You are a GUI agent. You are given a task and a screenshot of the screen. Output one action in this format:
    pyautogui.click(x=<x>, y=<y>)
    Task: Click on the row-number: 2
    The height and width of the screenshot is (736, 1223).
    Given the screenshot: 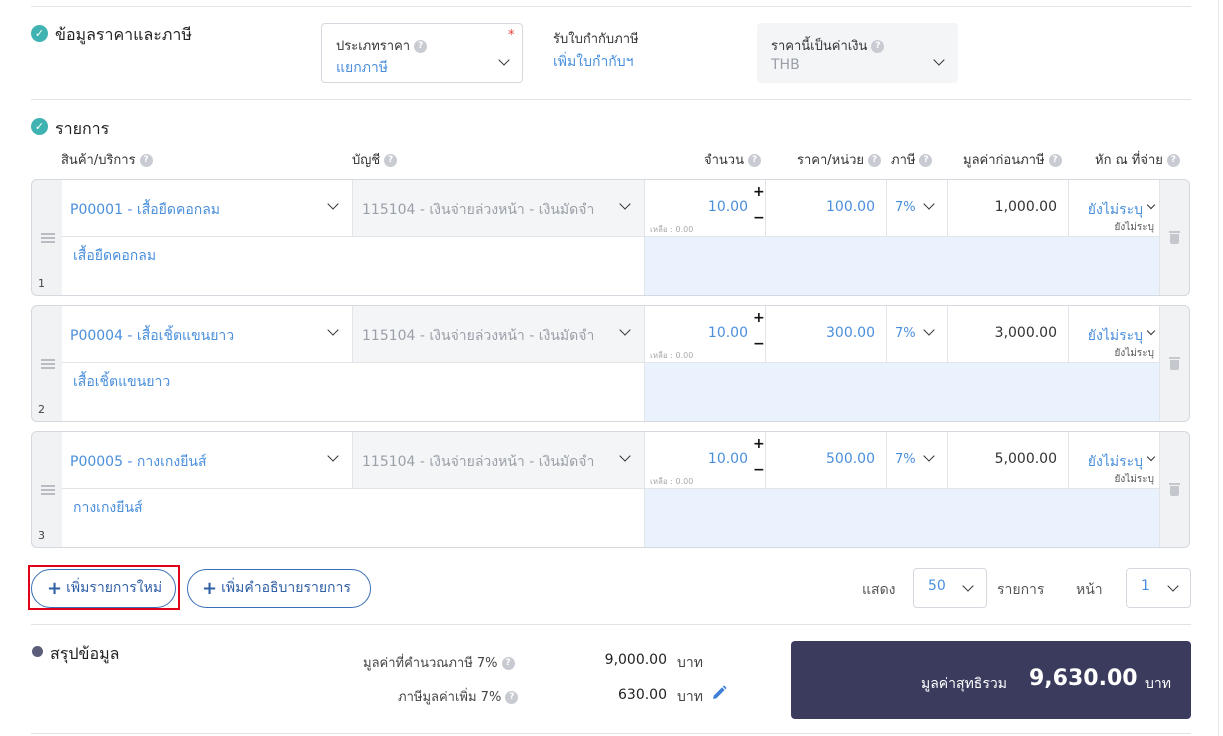 What is the action you would take?
    pyautogui.click(x=41, y=409)
    